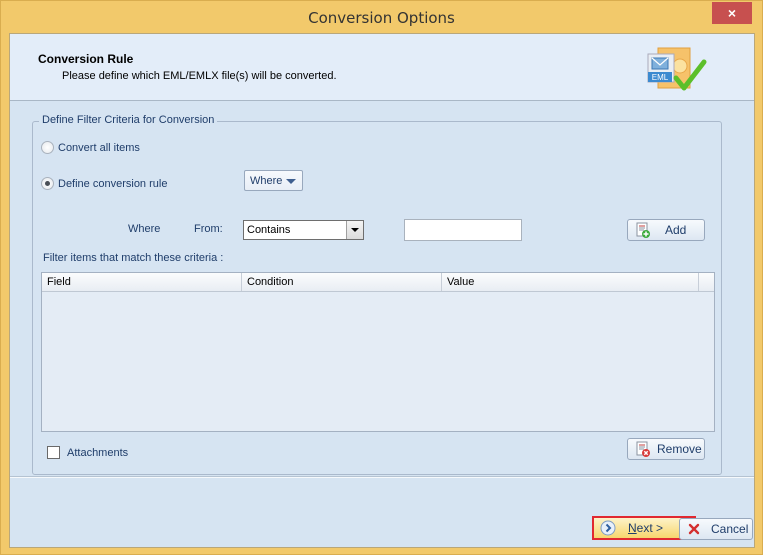  I want to click on next-arrow-icon, so click(608, 528).